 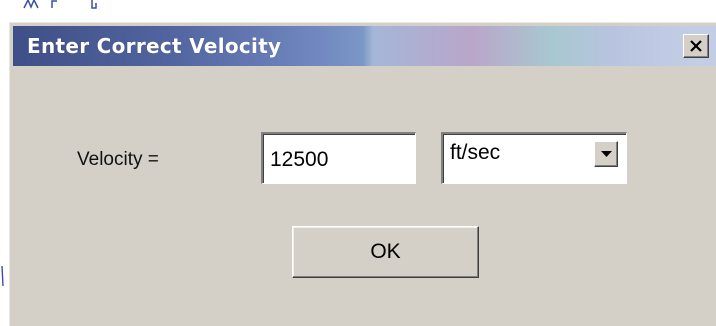 What do you see at coordinates (3, 276) in the screenshot?
I see `background-window-edge` at bounding box center [3, 276].